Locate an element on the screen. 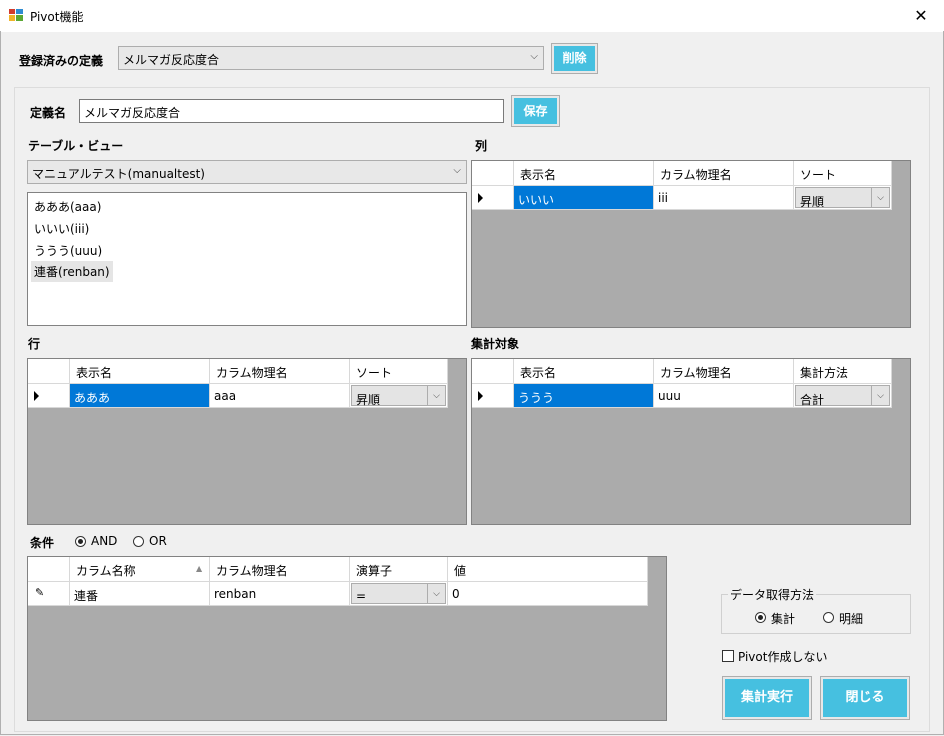 Image resolution: width=944 pixels, height=736 pixels. physical-name-cell: iii is located at coordinates (724, 198).